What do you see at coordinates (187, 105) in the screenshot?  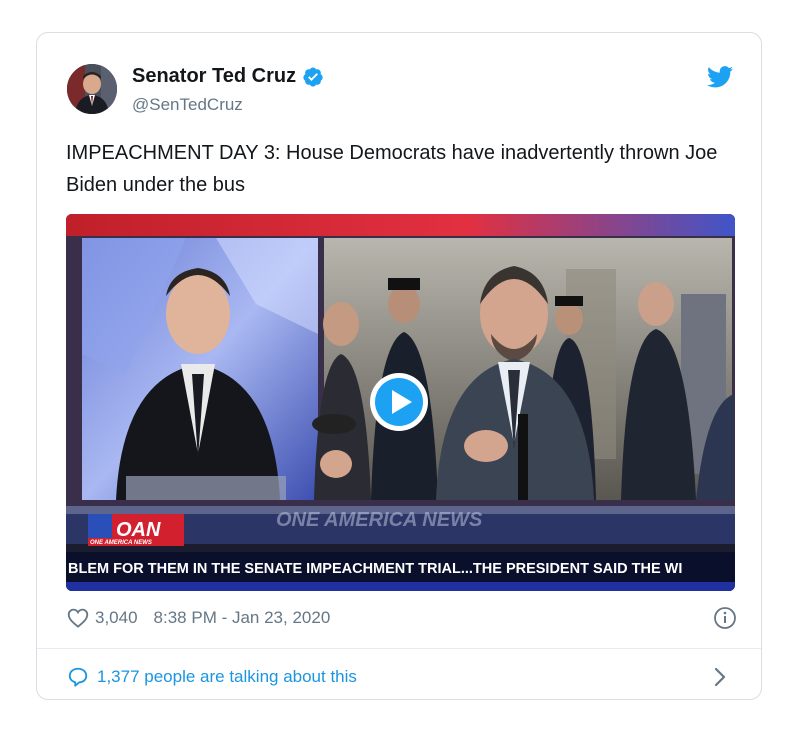 I see `author-handle: @SenTedCruz` at bounding box center [187, 105].